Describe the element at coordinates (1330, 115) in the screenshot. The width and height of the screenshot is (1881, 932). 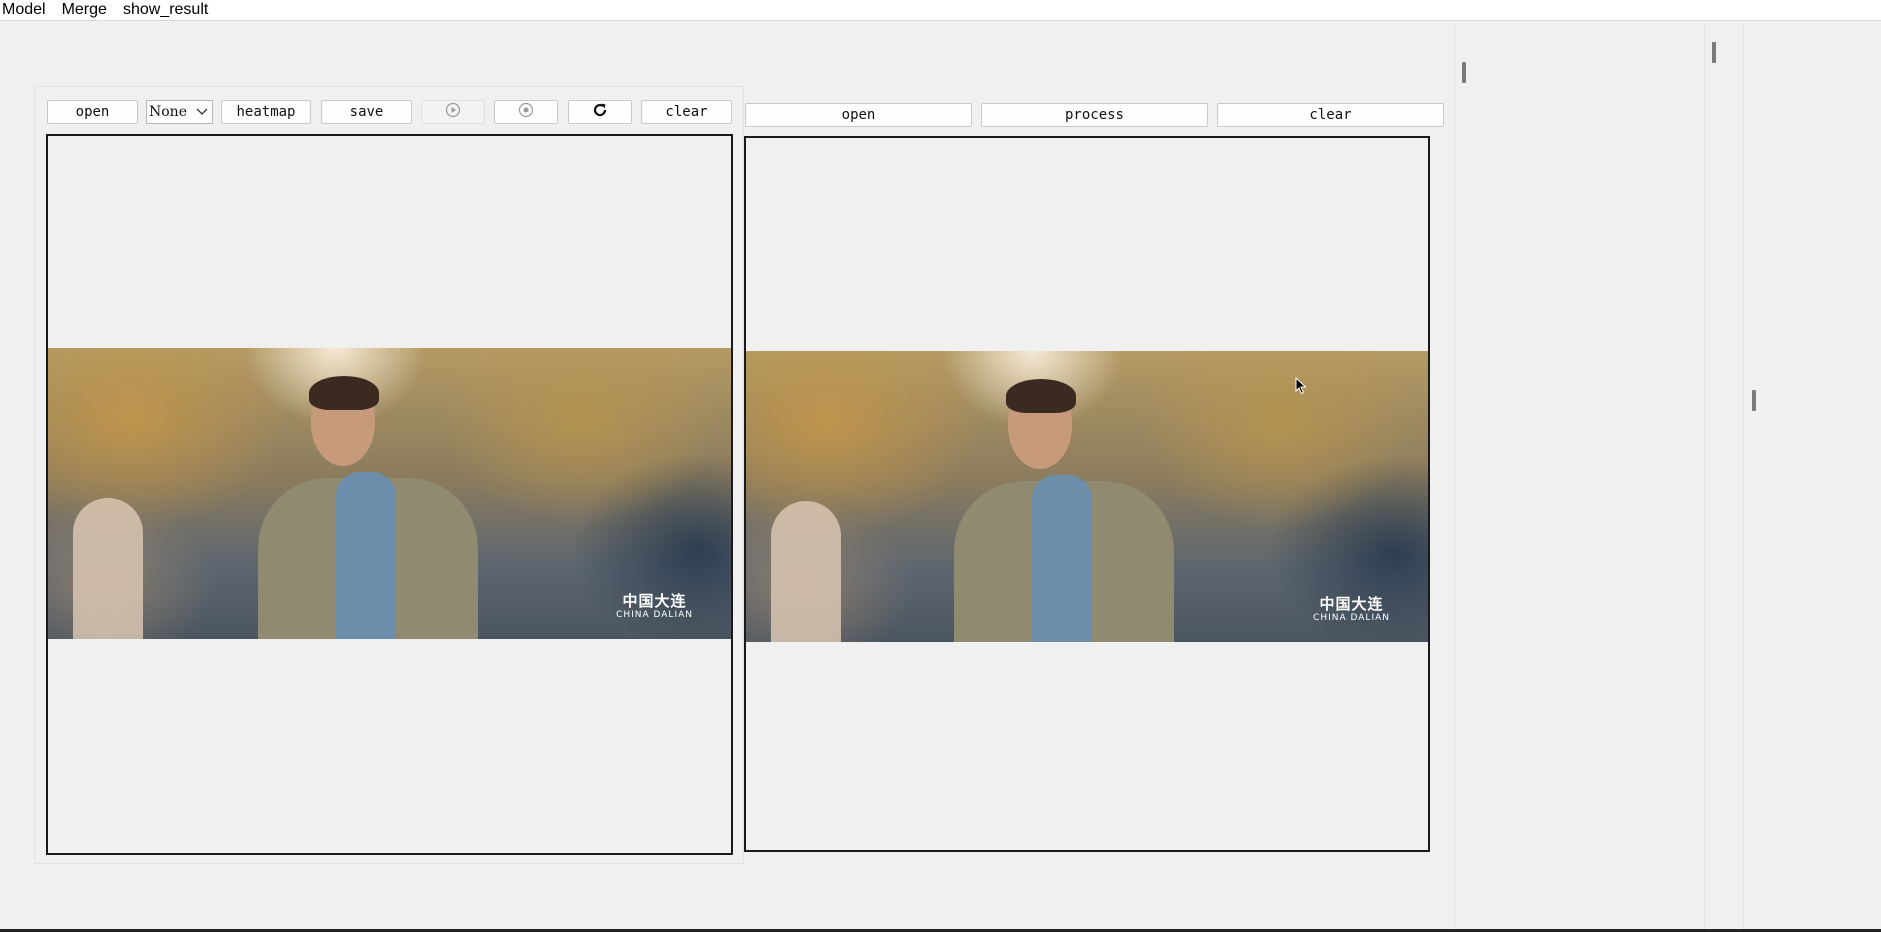
I see `right-clear-button: clear` at that location.